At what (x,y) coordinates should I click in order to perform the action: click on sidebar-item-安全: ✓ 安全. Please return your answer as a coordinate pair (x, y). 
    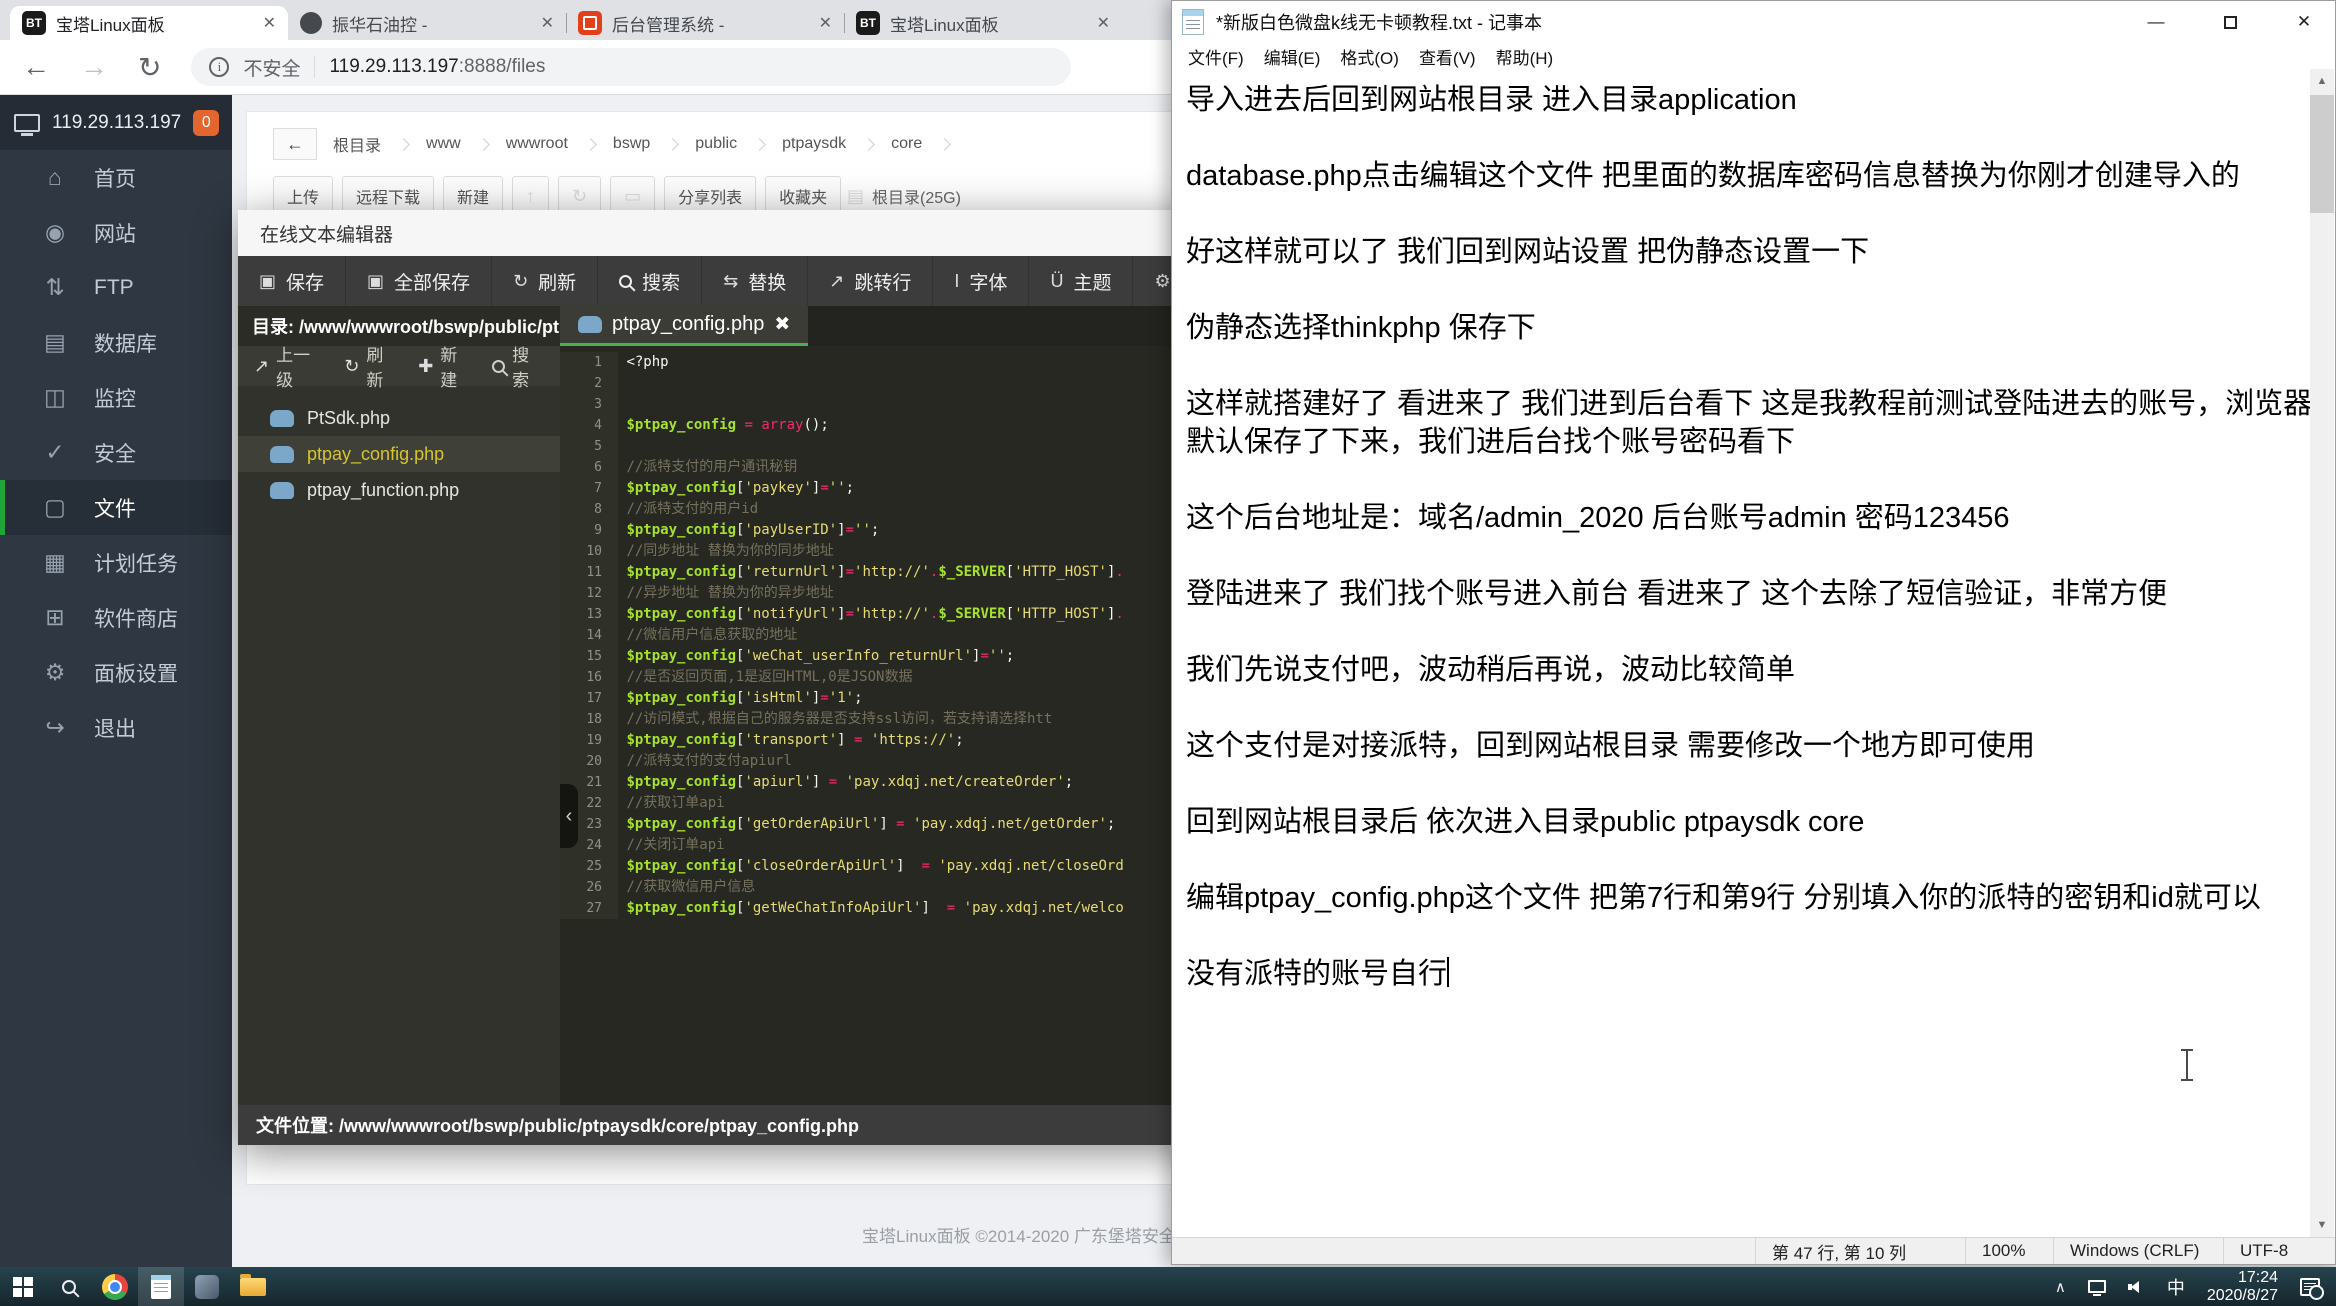
    Looking at the image, I should click on (116, 452).